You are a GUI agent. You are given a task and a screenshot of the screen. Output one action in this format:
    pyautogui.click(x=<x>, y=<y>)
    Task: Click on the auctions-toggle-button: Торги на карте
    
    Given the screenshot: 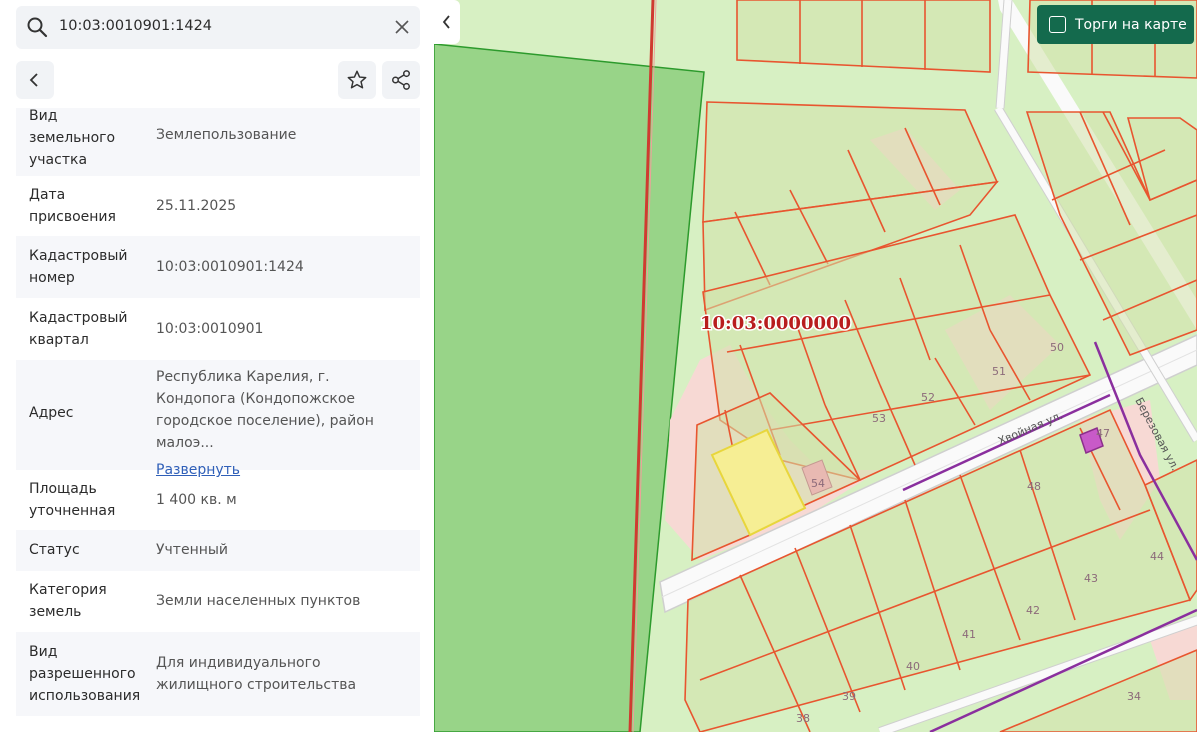 What is the action you would take?
    pyautogui.click(x=1115, y=24)
    